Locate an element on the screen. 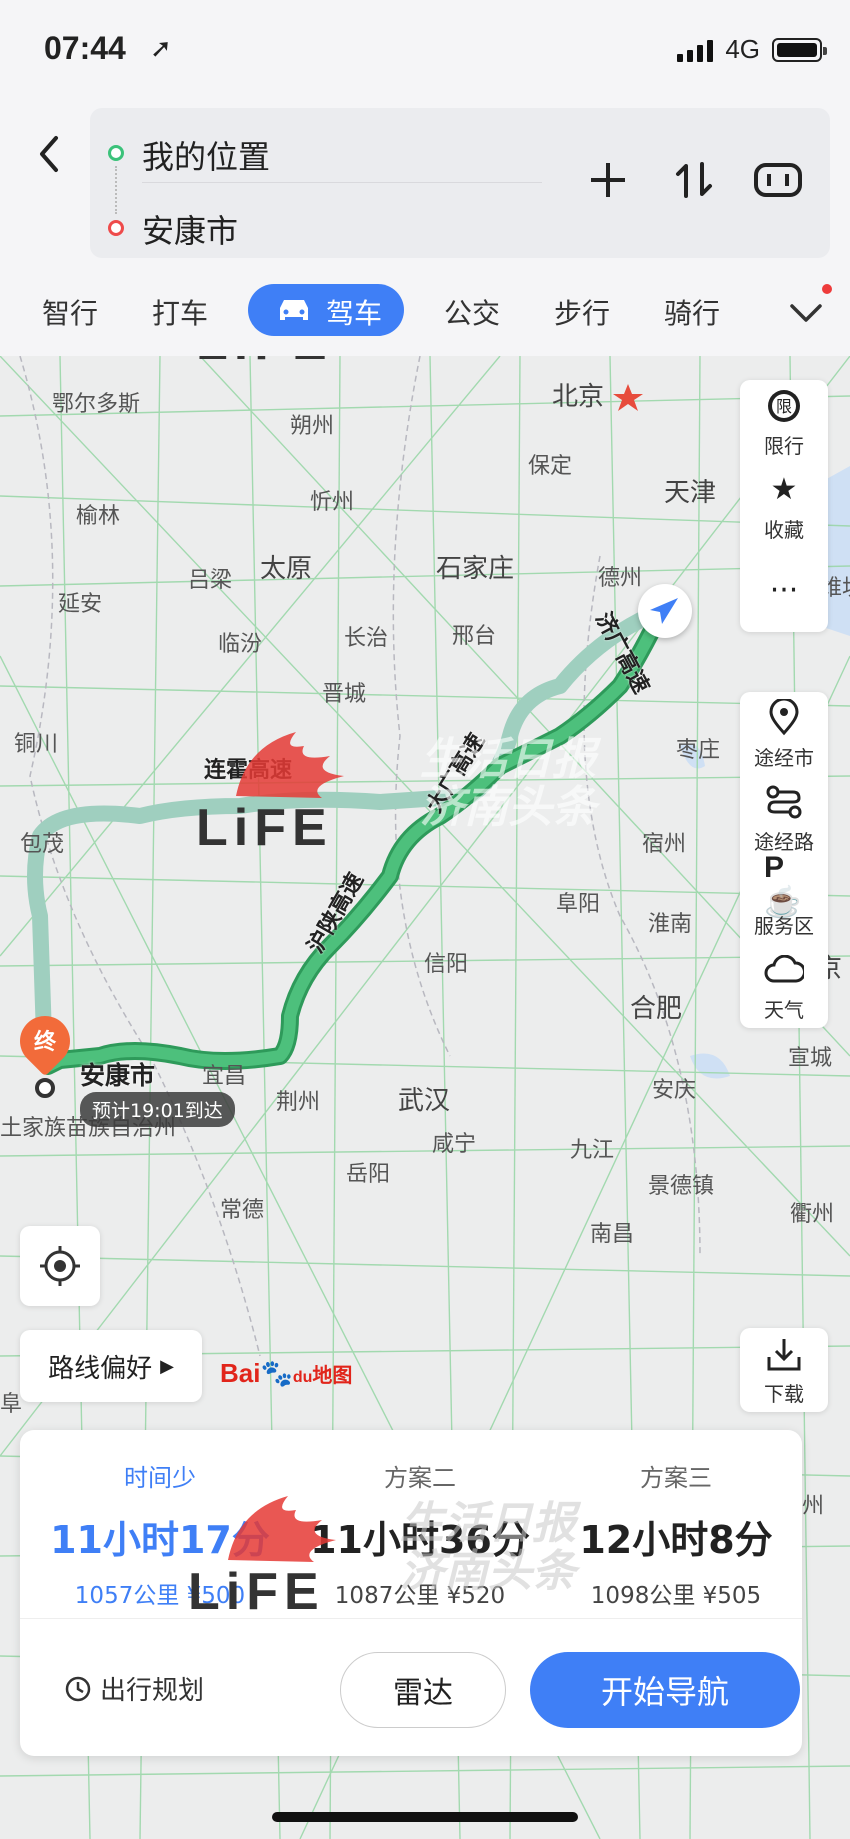  city-label: 朔州 is located at coordinates (312, 426).